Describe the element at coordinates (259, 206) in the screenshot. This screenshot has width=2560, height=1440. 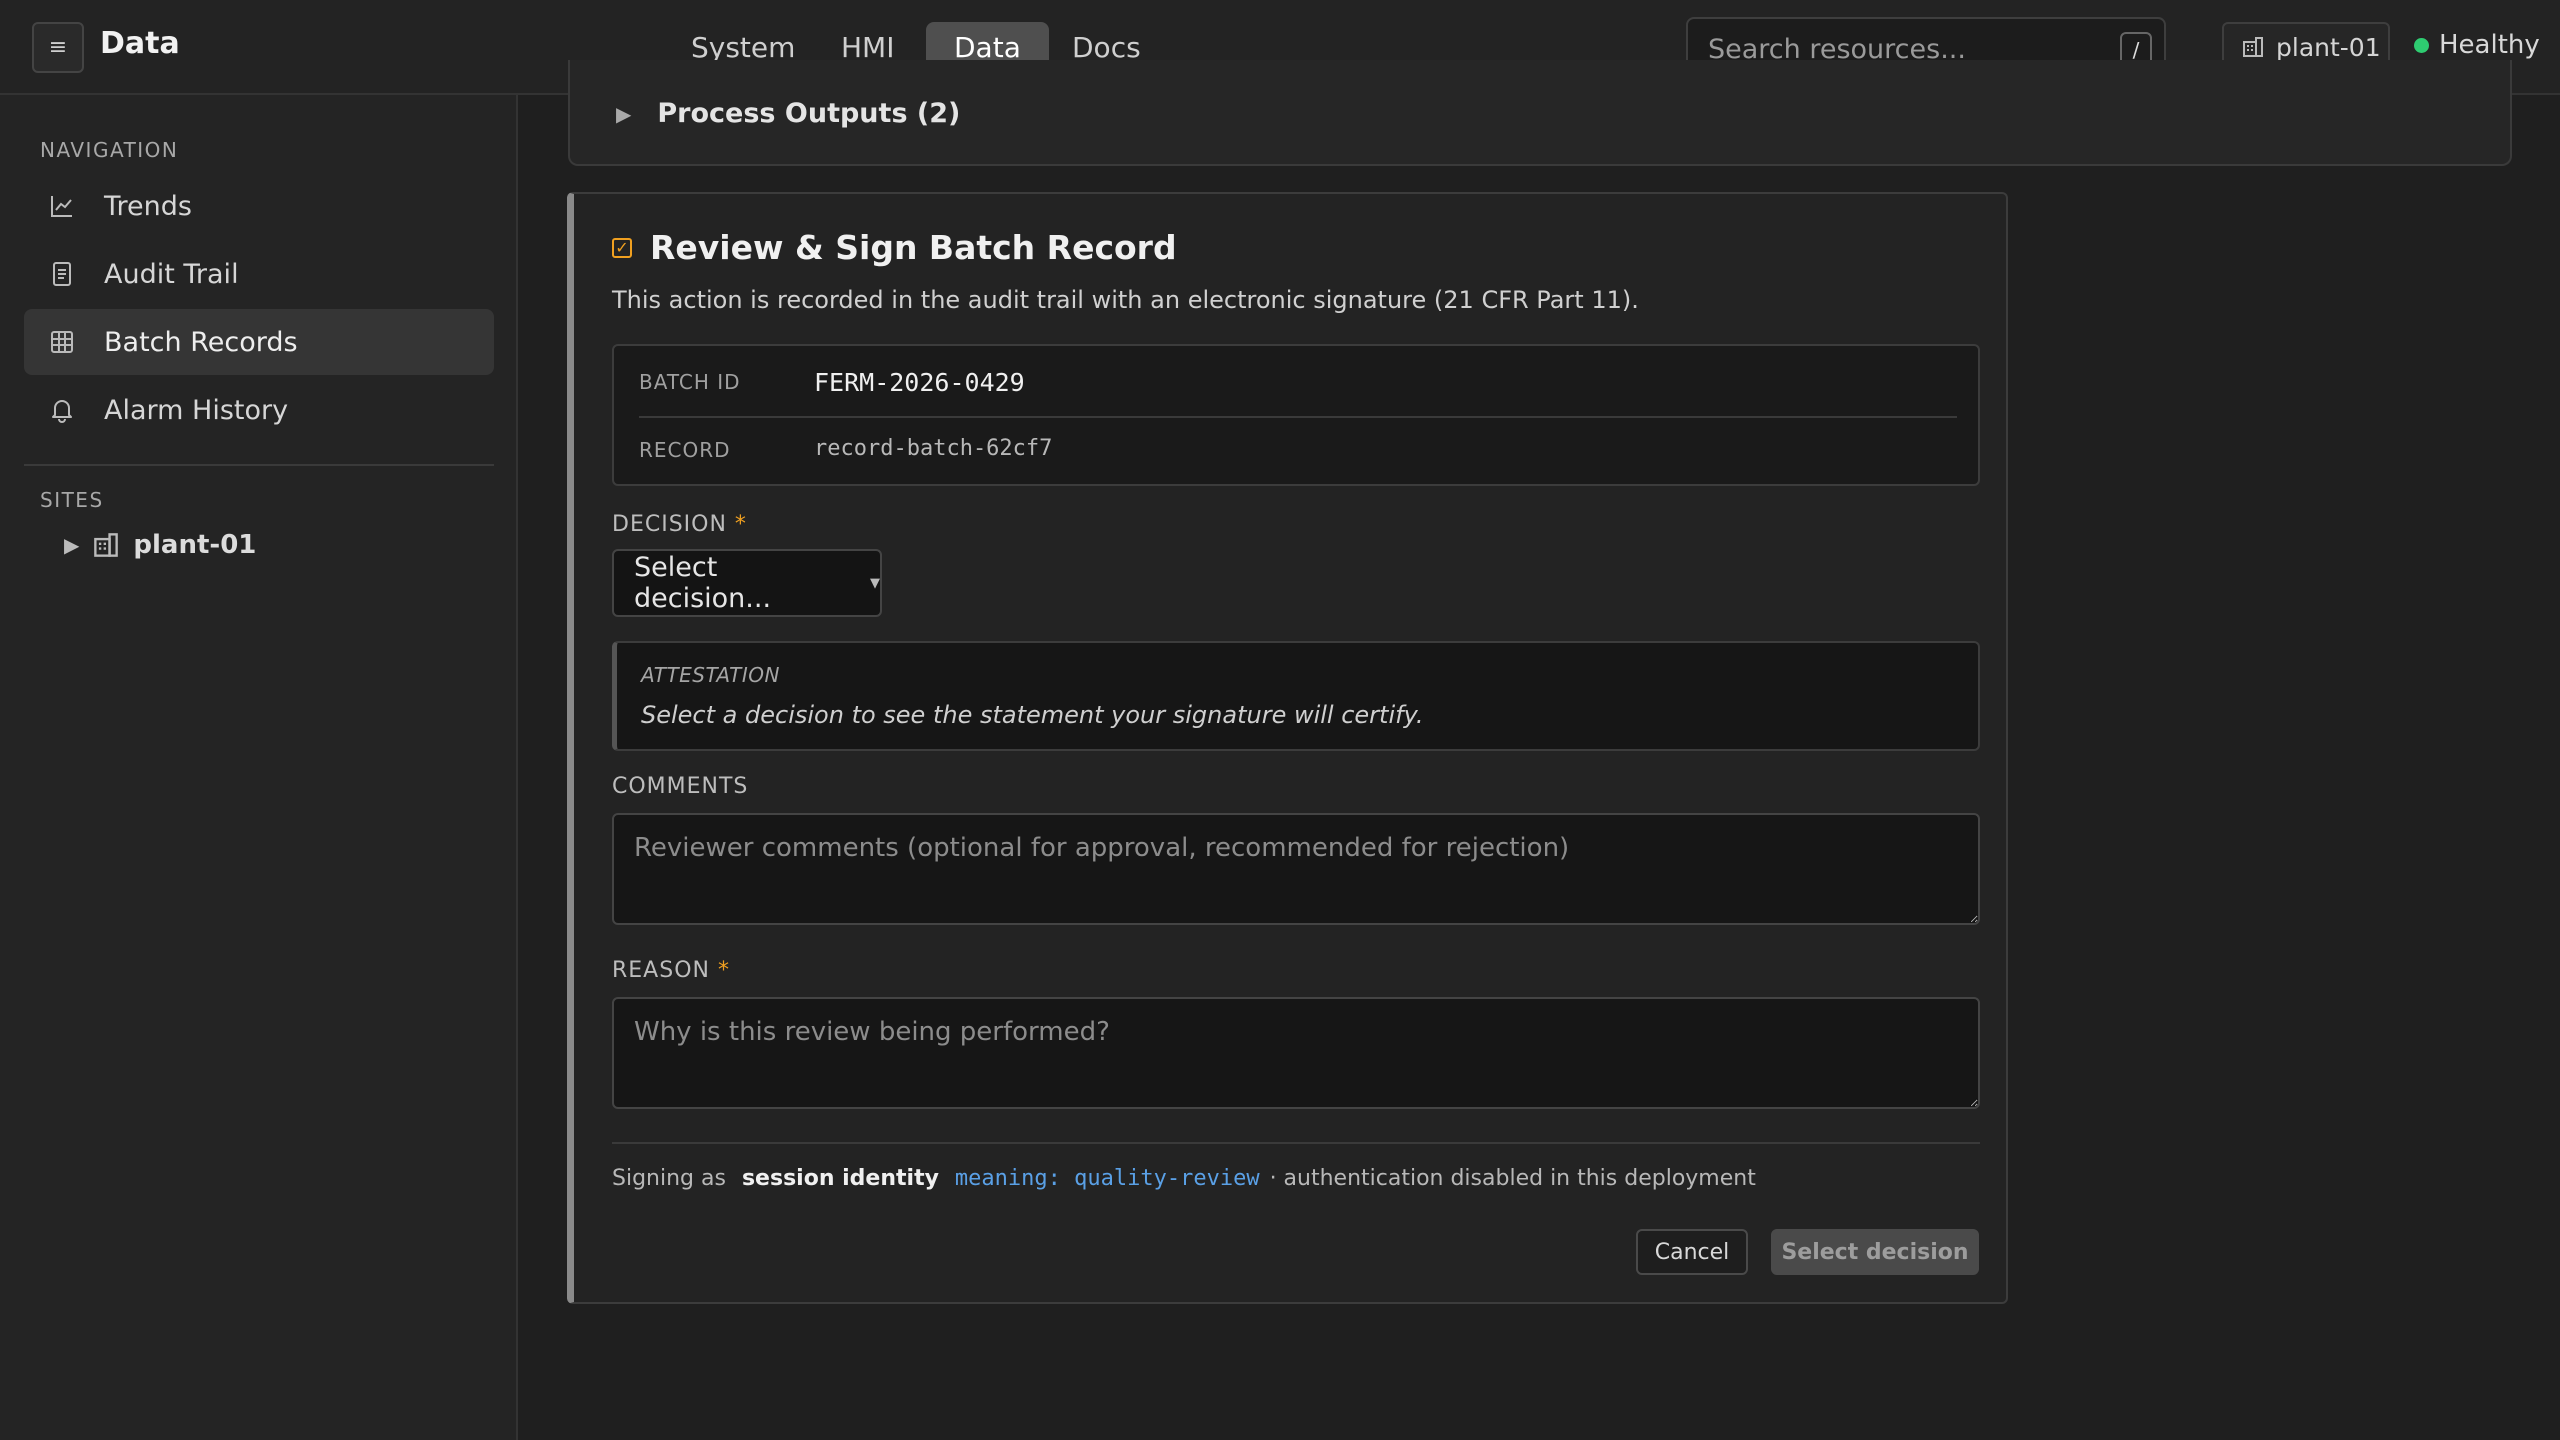
I see `sidebar-item-trends: Trends` at that location.